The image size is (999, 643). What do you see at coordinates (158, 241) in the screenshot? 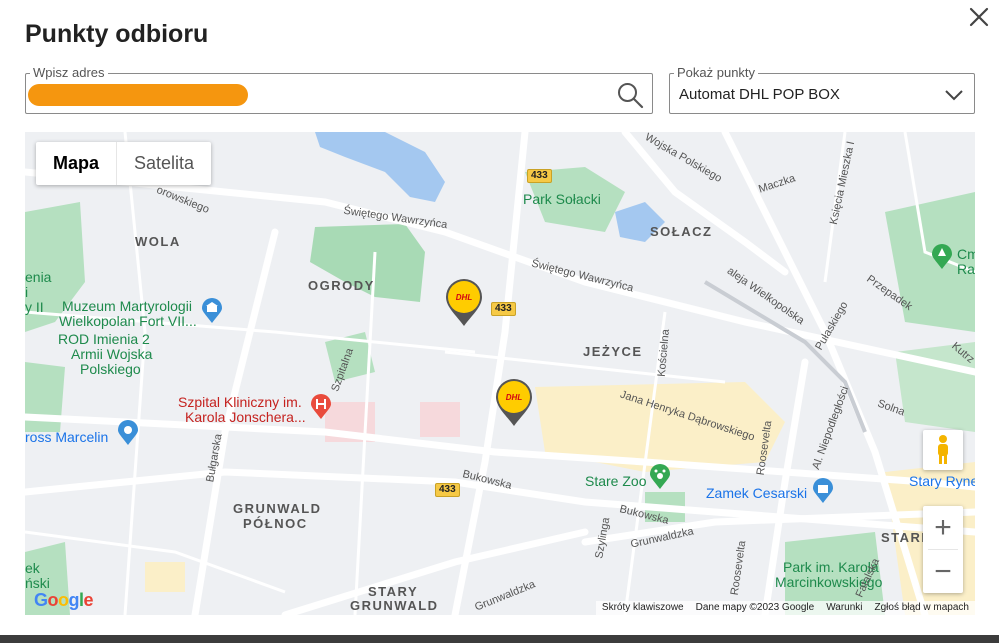
I see `map-label-wola: WOLA` at bounding box center [158, 241].